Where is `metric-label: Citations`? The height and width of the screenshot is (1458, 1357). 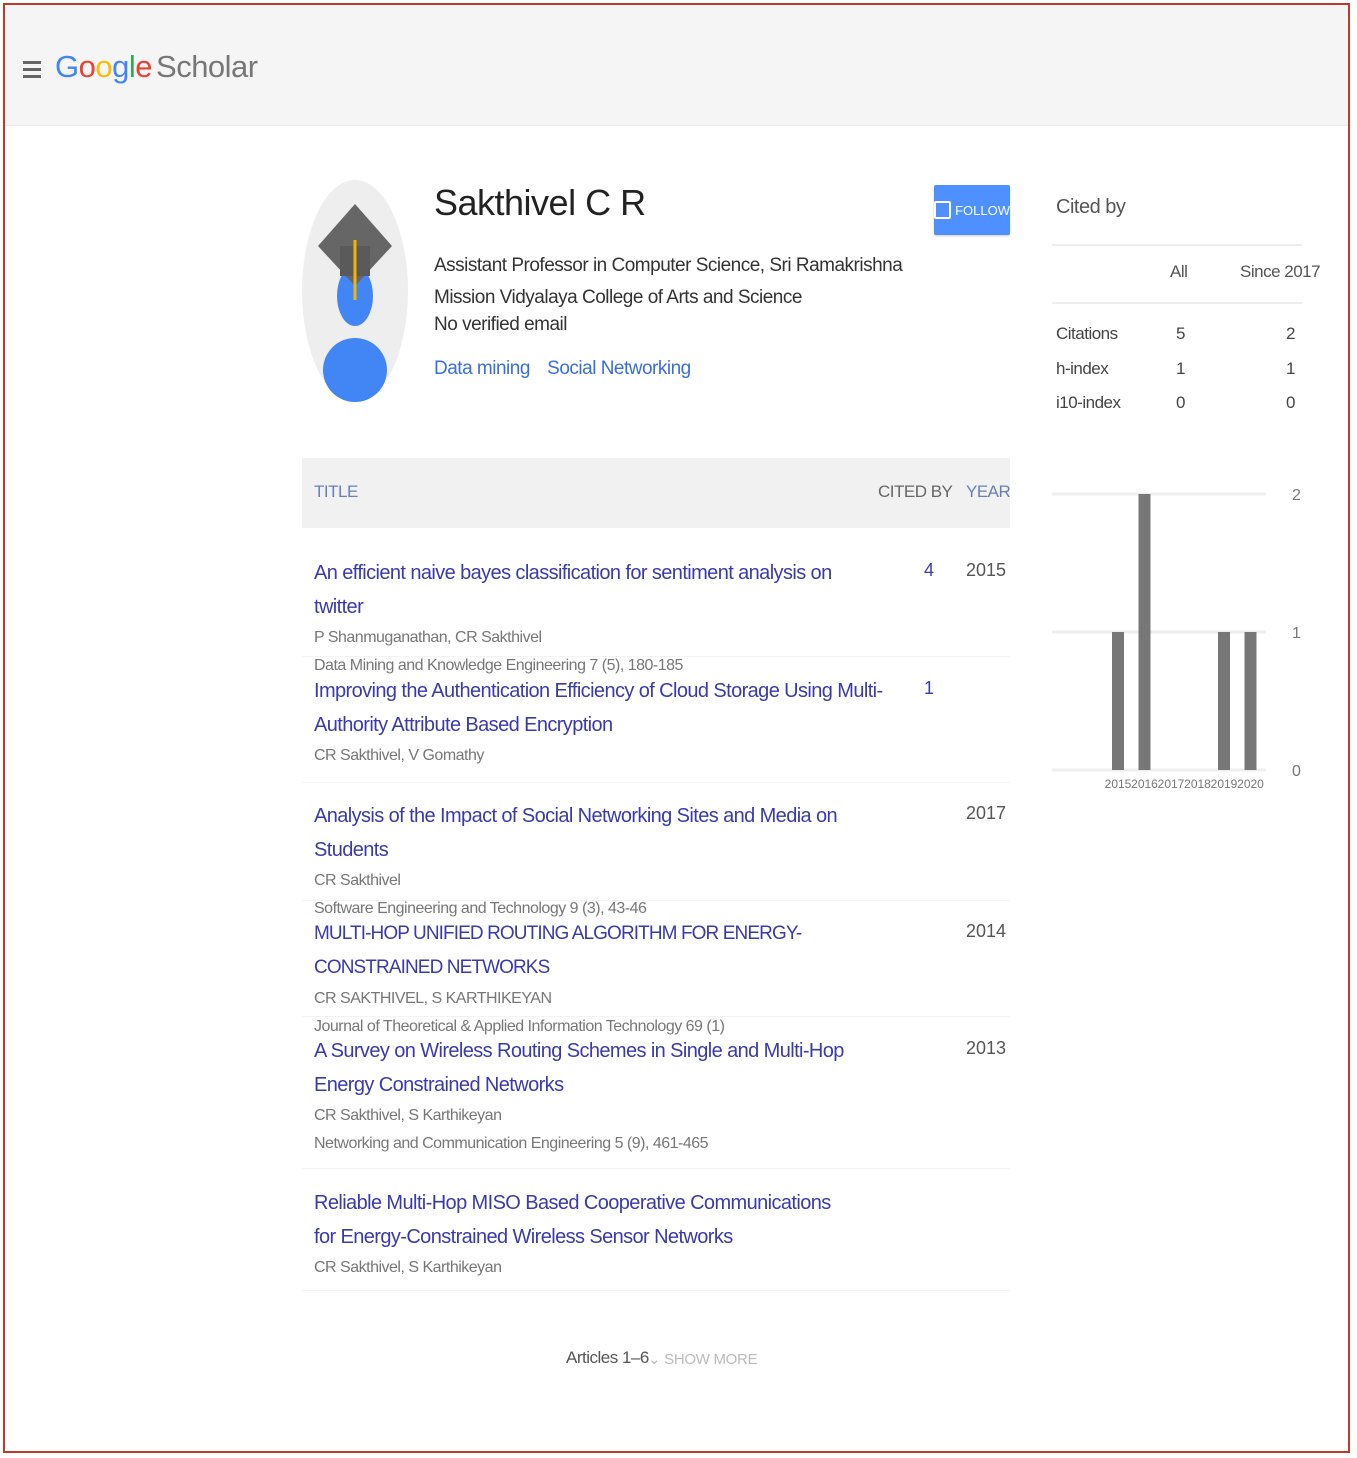 metric-label: Citations is located at coordinates (1087, 333).